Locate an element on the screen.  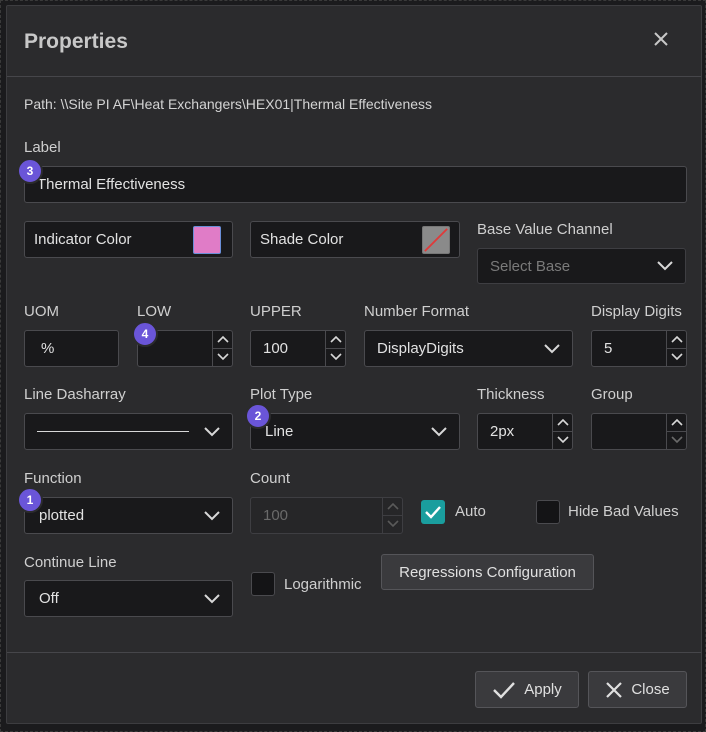
shade-color-picker: Shade Color is located at coordinates (355, 239).